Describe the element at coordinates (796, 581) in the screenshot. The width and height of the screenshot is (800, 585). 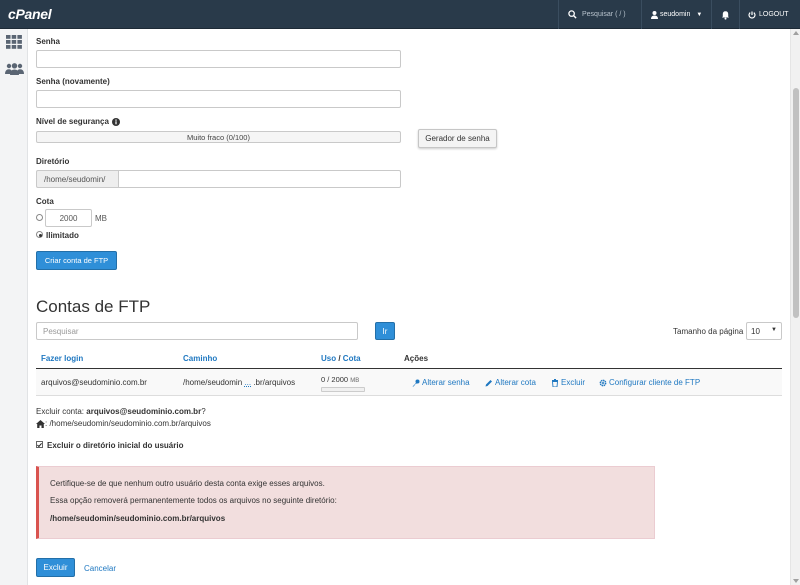
I see `scroll-down-icon` at that location.